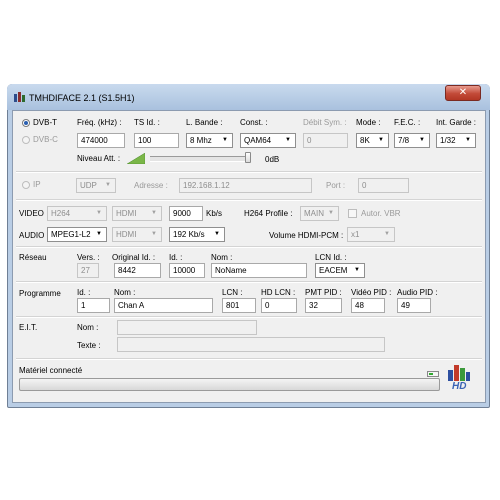 Image resolution: width=500 pixels, height=500 pixels. Describe the element at coordinates (239, 305) in the screenshot. I see `lcn-input: 801` at that location.